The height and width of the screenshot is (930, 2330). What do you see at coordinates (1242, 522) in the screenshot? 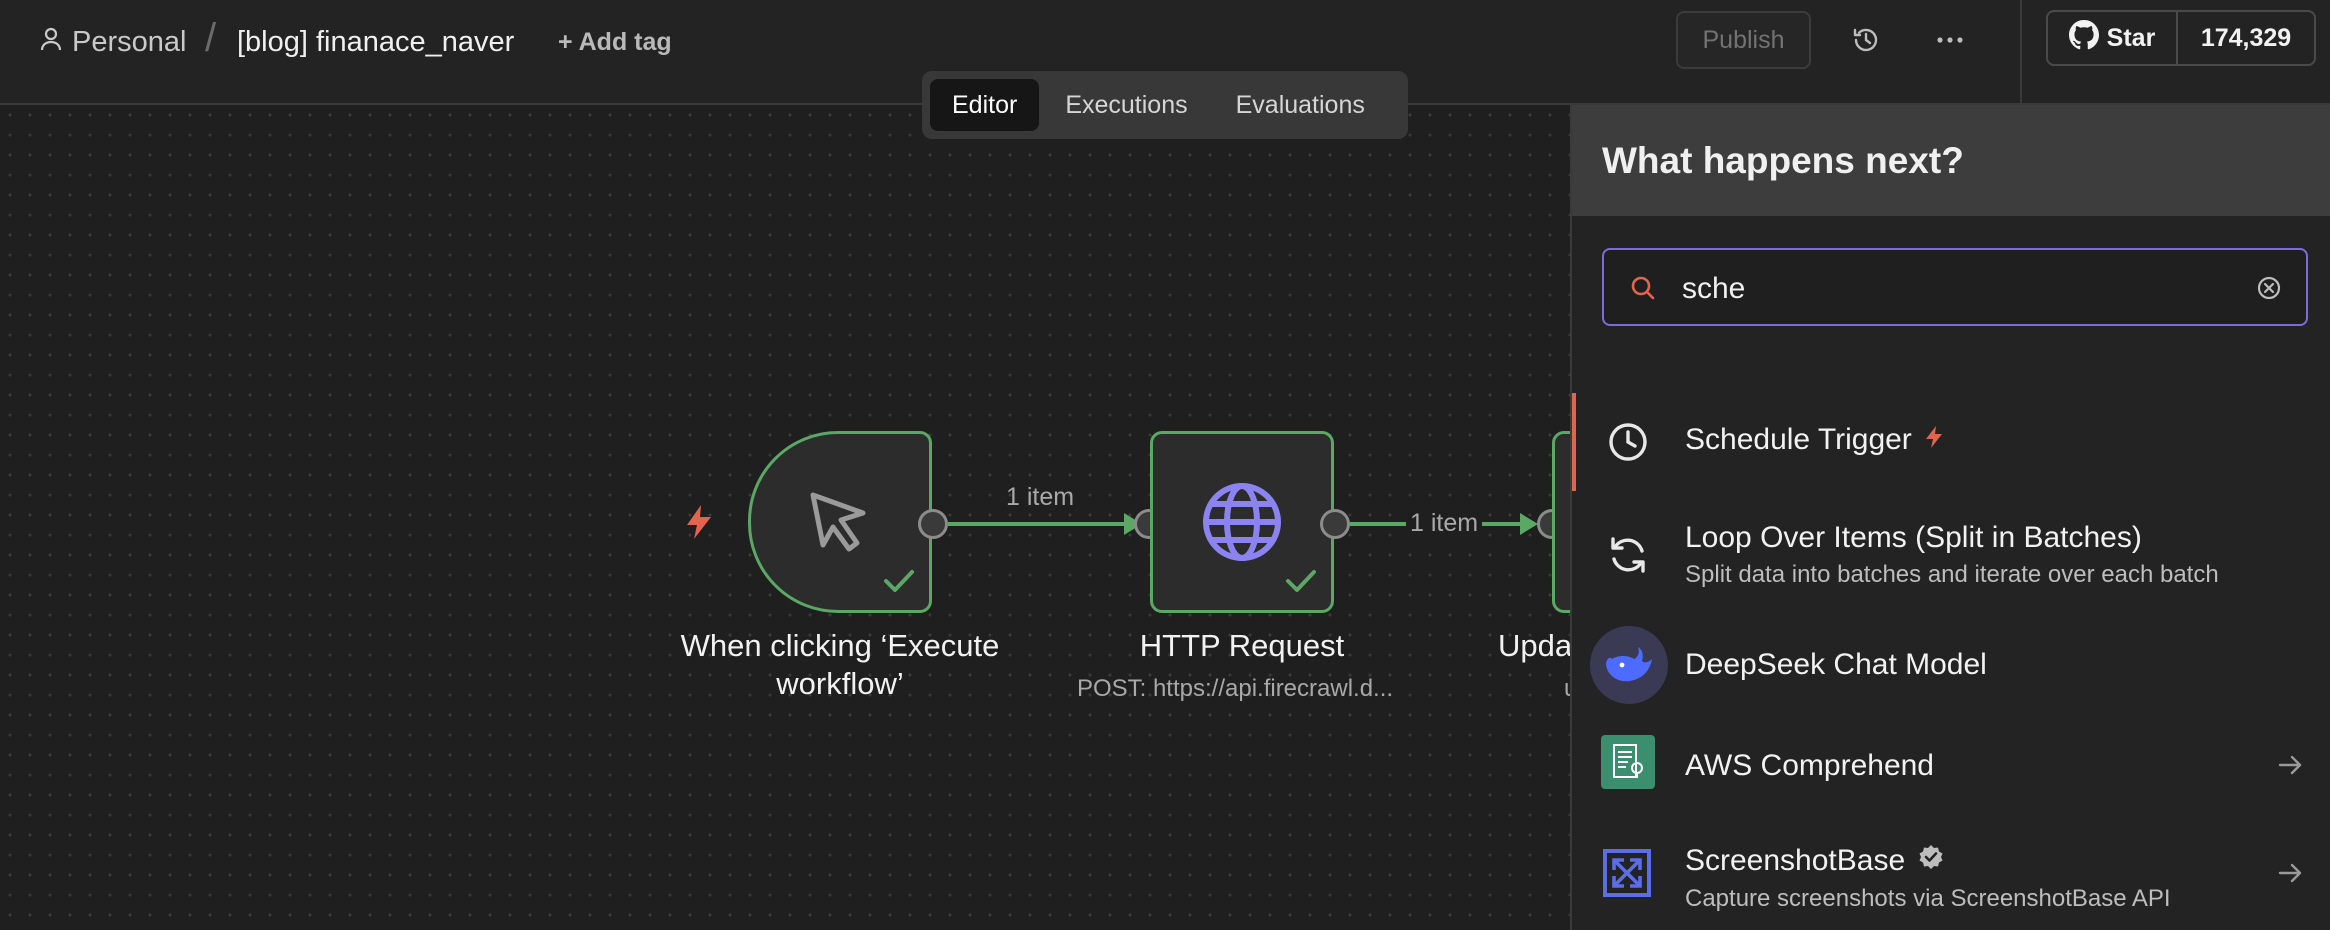
I see `workflow-node-http-request` at bounding box center [1242, 522].